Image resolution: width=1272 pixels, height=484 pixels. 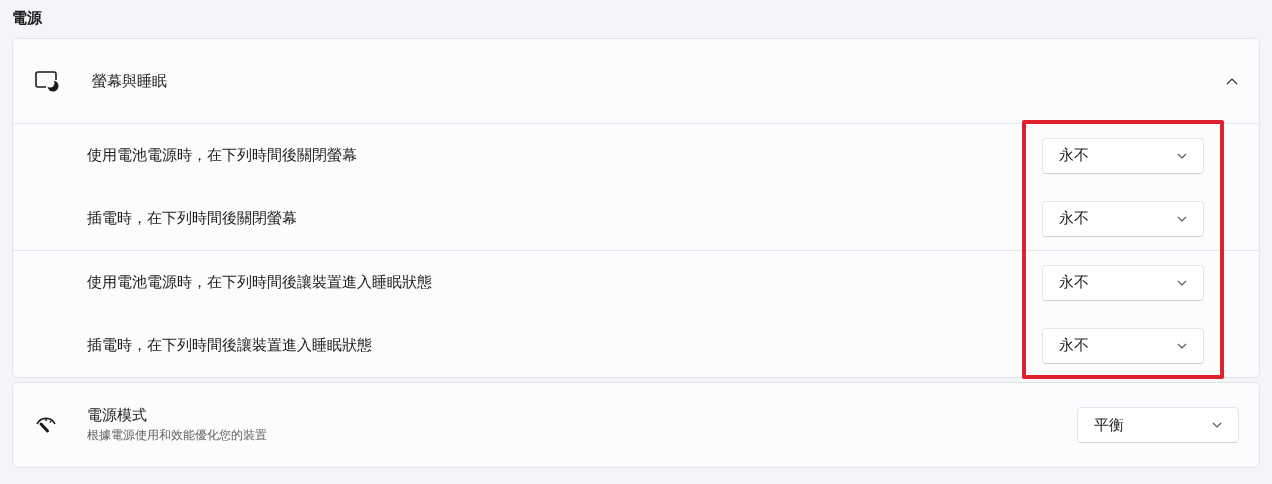 I want to click on expander-title: 螢幕與睡眠, so click(x=130, y=81).